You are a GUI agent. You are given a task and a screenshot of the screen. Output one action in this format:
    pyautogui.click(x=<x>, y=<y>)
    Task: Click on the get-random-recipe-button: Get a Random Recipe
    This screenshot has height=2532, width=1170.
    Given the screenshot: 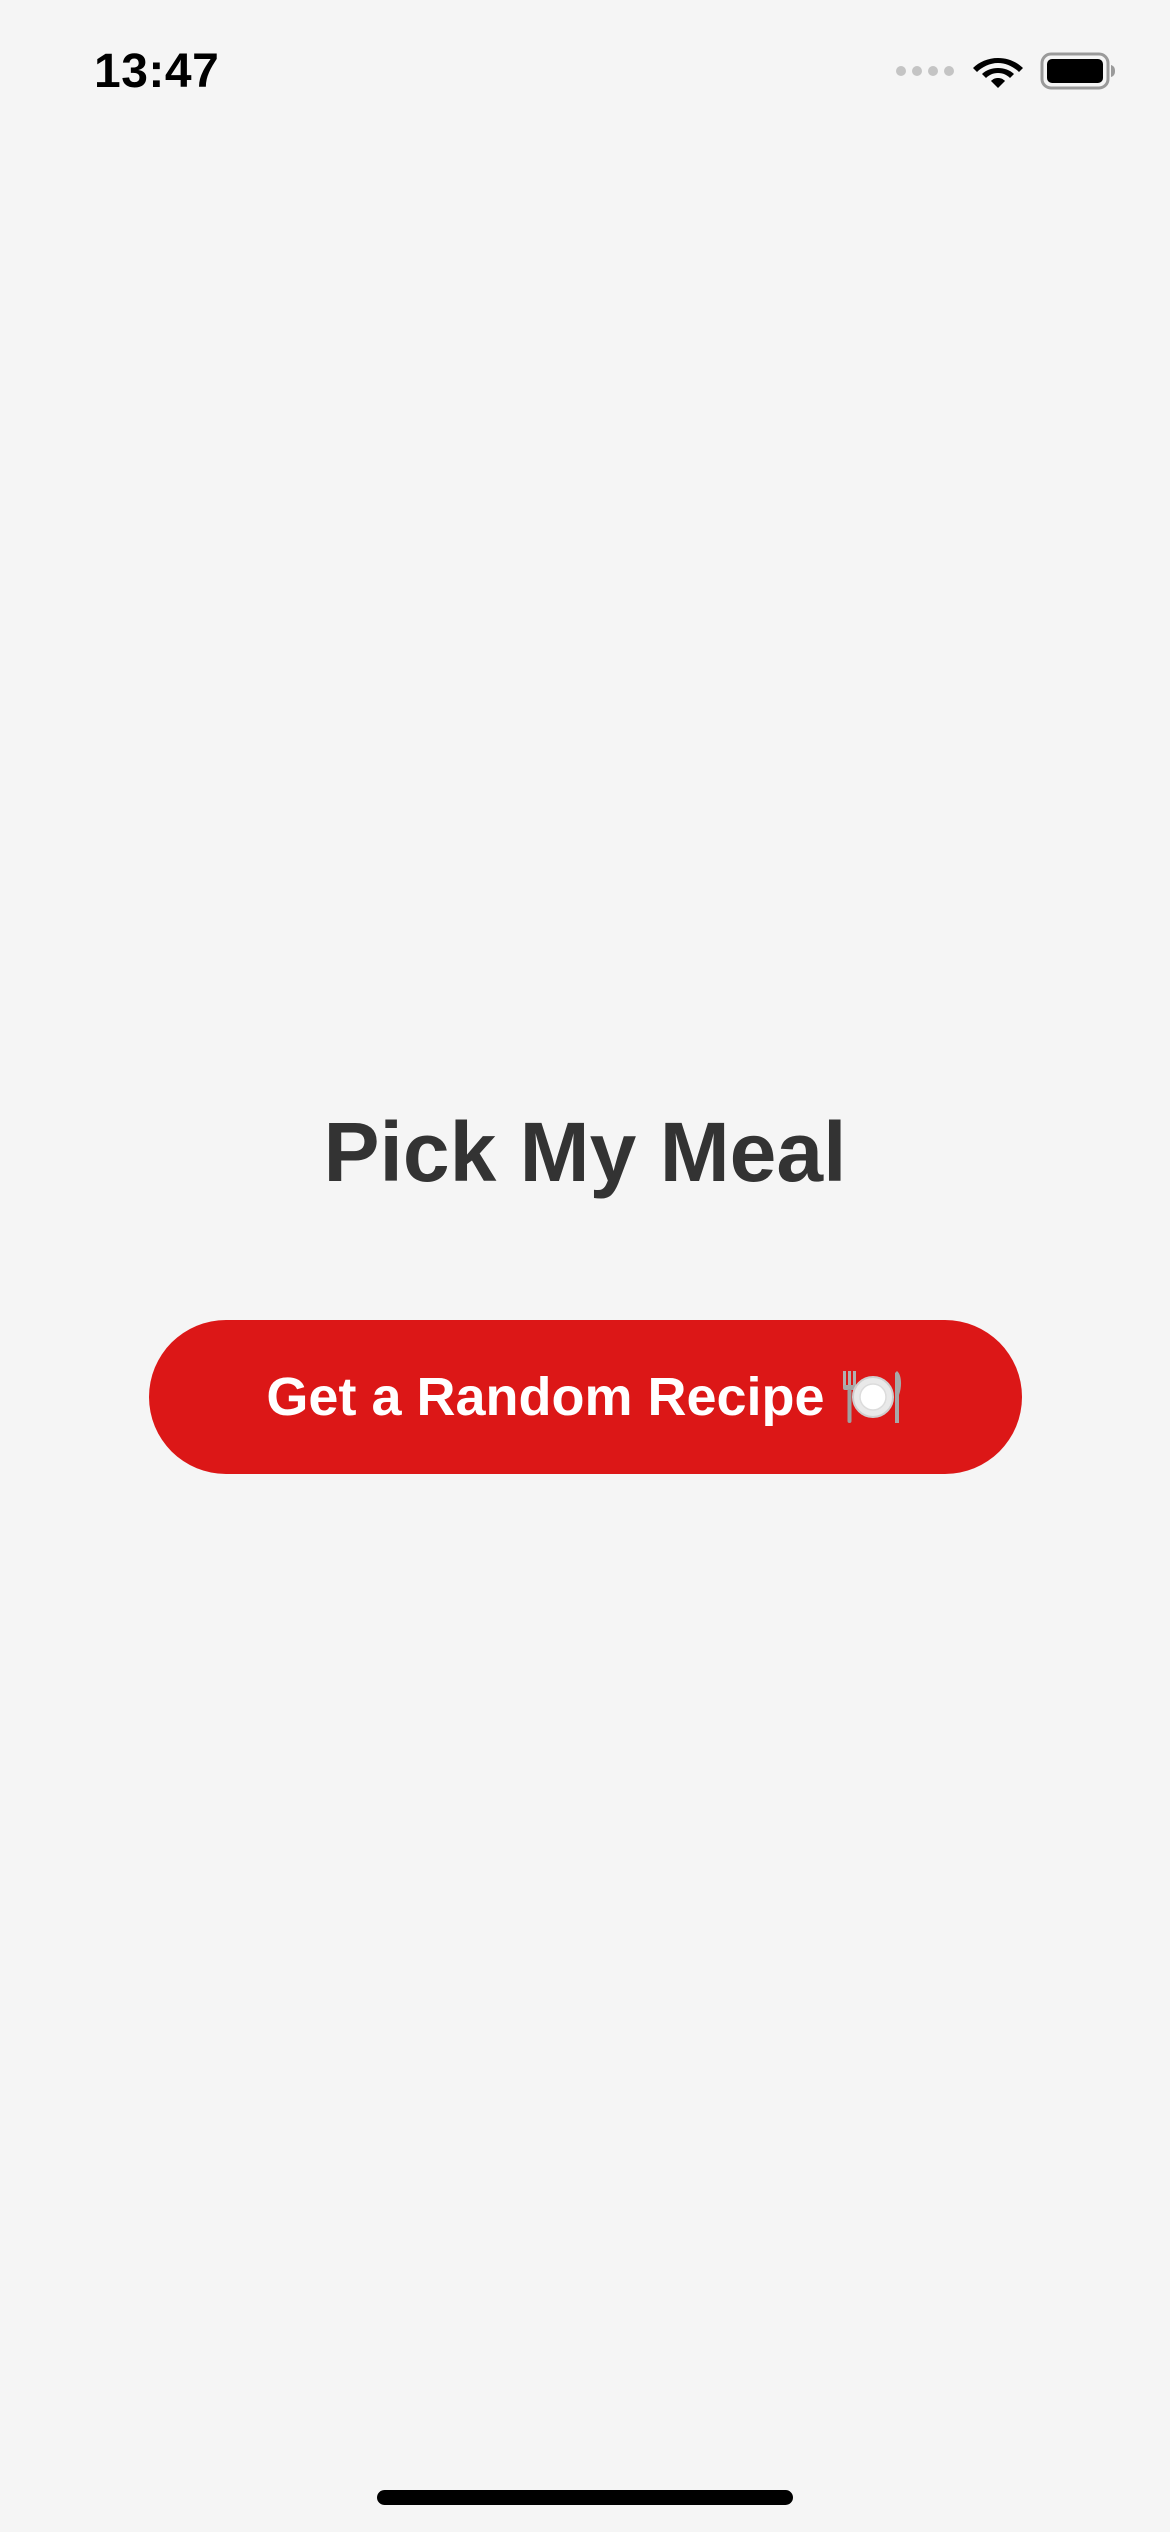 What is the action you would take?
    pyautogui.click(x=585, y=1397)
    